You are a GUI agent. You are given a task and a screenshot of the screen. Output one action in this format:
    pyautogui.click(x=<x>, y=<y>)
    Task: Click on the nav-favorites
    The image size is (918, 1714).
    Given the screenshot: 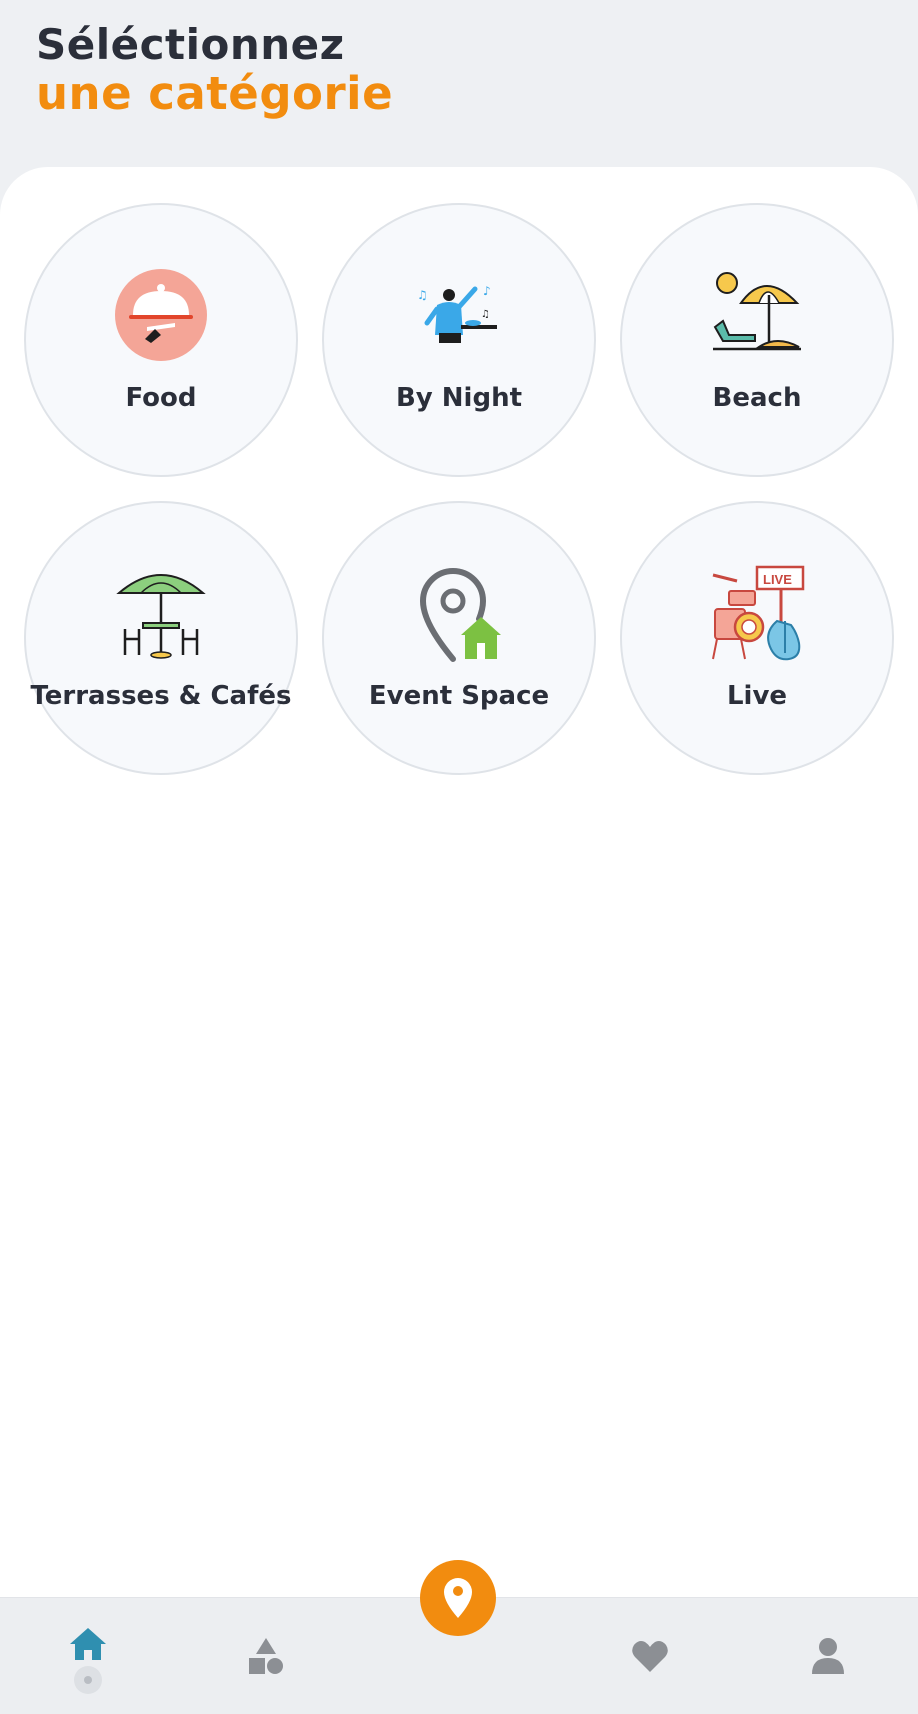 What is the action you would take?
    pyautogui.click(x=650, y=1656)
    